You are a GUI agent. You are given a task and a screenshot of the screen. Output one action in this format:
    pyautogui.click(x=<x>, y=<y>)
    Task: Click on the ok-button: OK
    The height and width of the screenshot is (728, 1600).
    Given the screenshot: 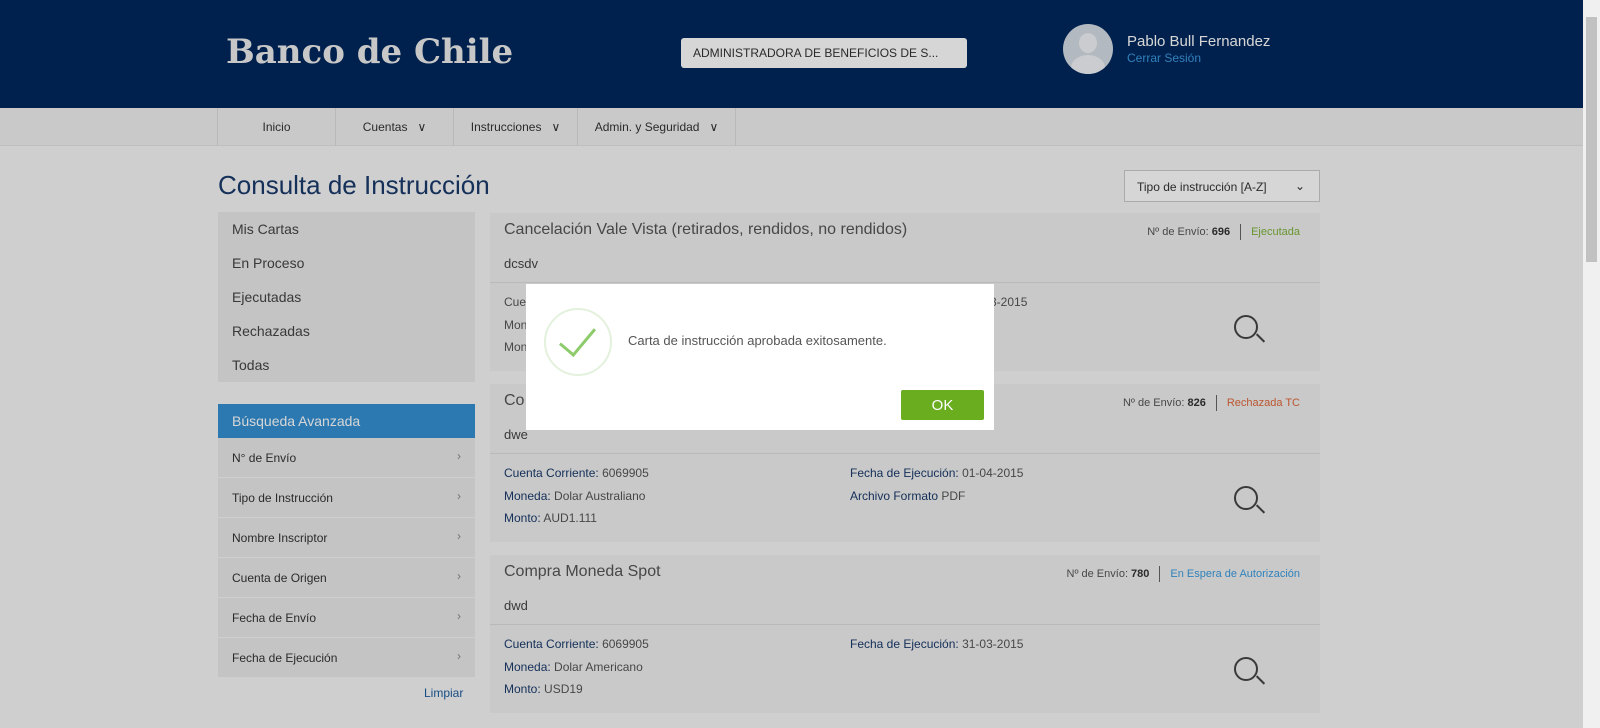 What is the action you would take?
    pyautogui.click(x=942, y=405)
    